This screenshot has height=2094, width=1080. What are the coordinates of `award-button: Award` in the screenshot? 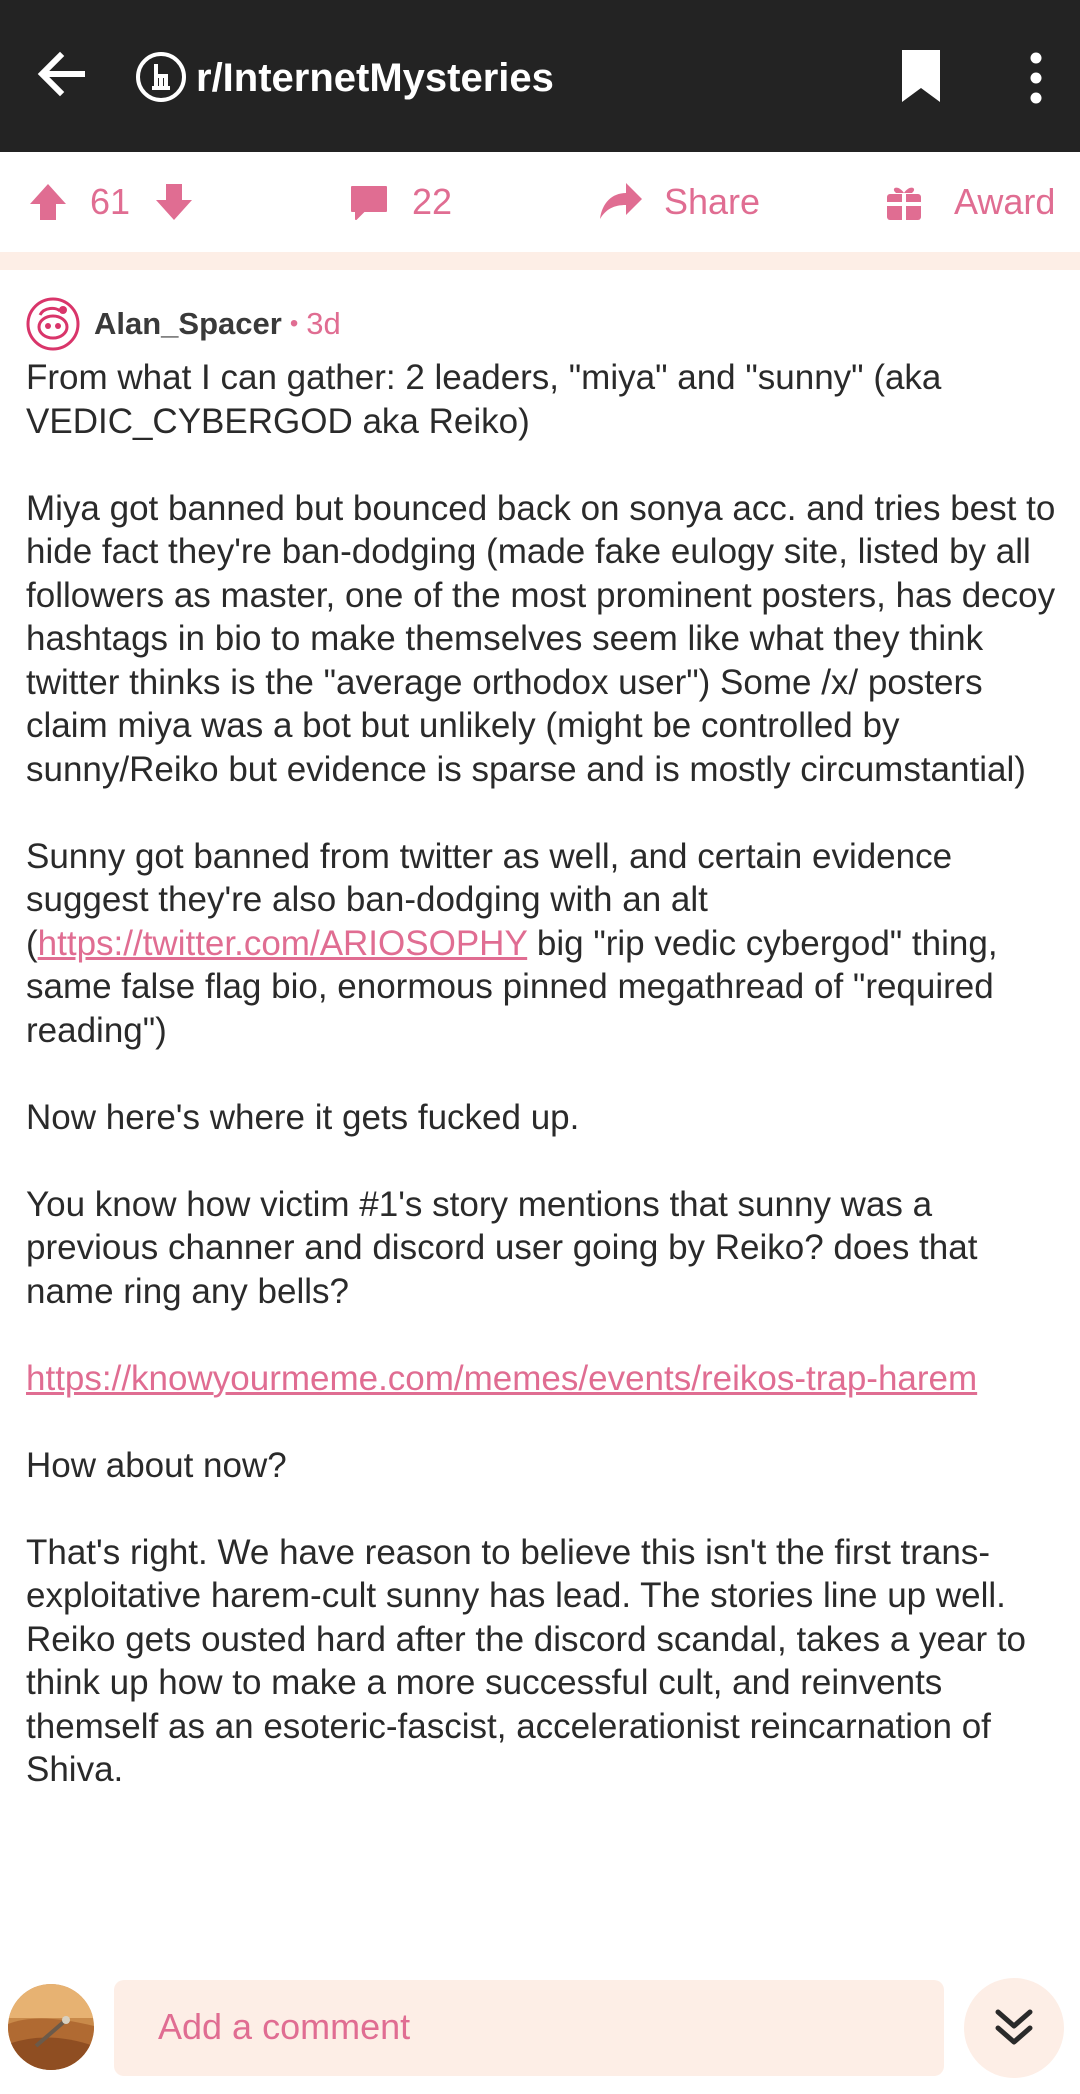 It's located at (969, 202).